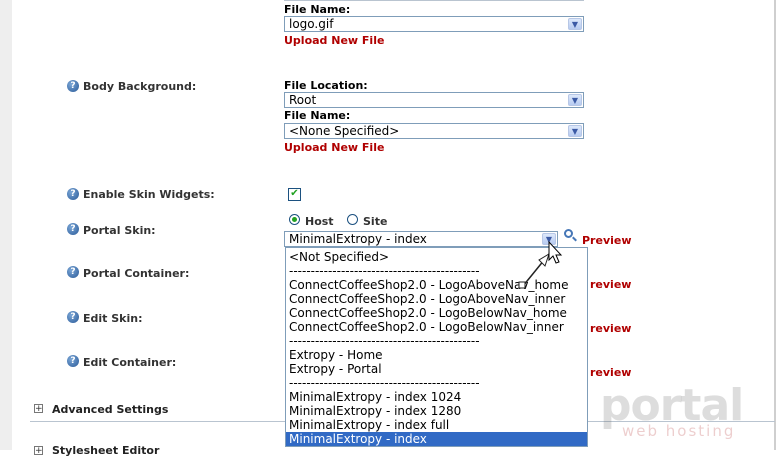  I want to click on body-file-name-select-value: <None Specified>, so click(344, 131).